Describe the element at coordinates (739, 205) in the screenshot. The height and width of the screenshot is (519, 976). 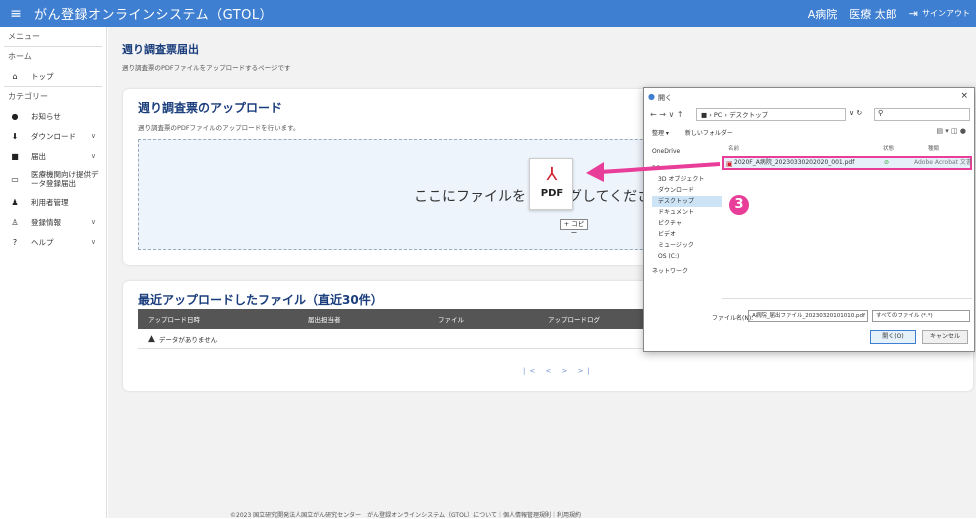
I see `step-badge: 3` at that location.